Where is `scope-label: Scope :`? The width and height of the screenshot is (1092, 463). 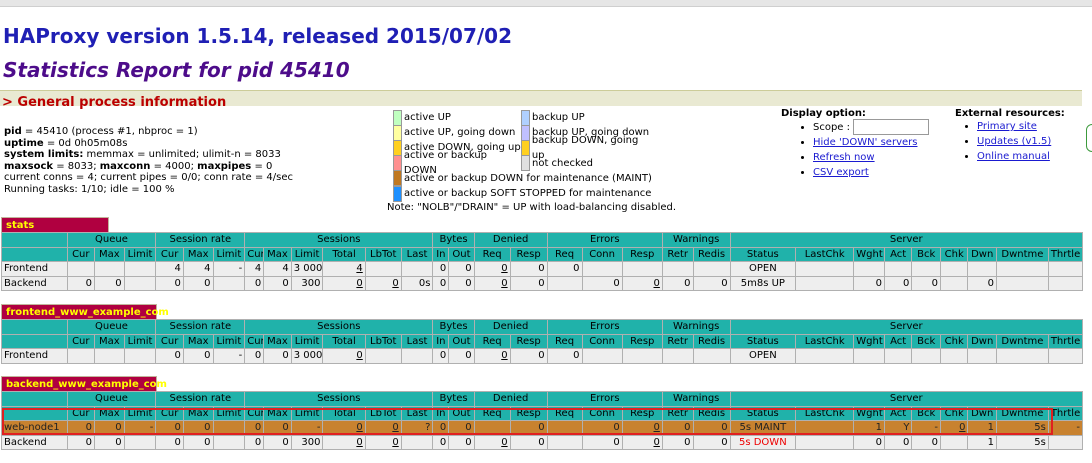 scope-label: Scope : is located at coordinates (832, 127).